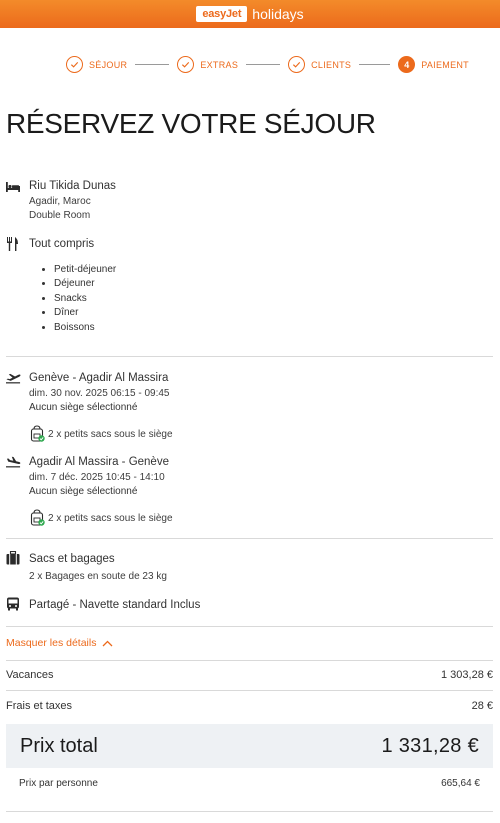 This screenshot has width=500, height=823. What do you see at coordinates (13, 187) in the screenshot?
I see `bed-icon` at bounding box center [13, 187].